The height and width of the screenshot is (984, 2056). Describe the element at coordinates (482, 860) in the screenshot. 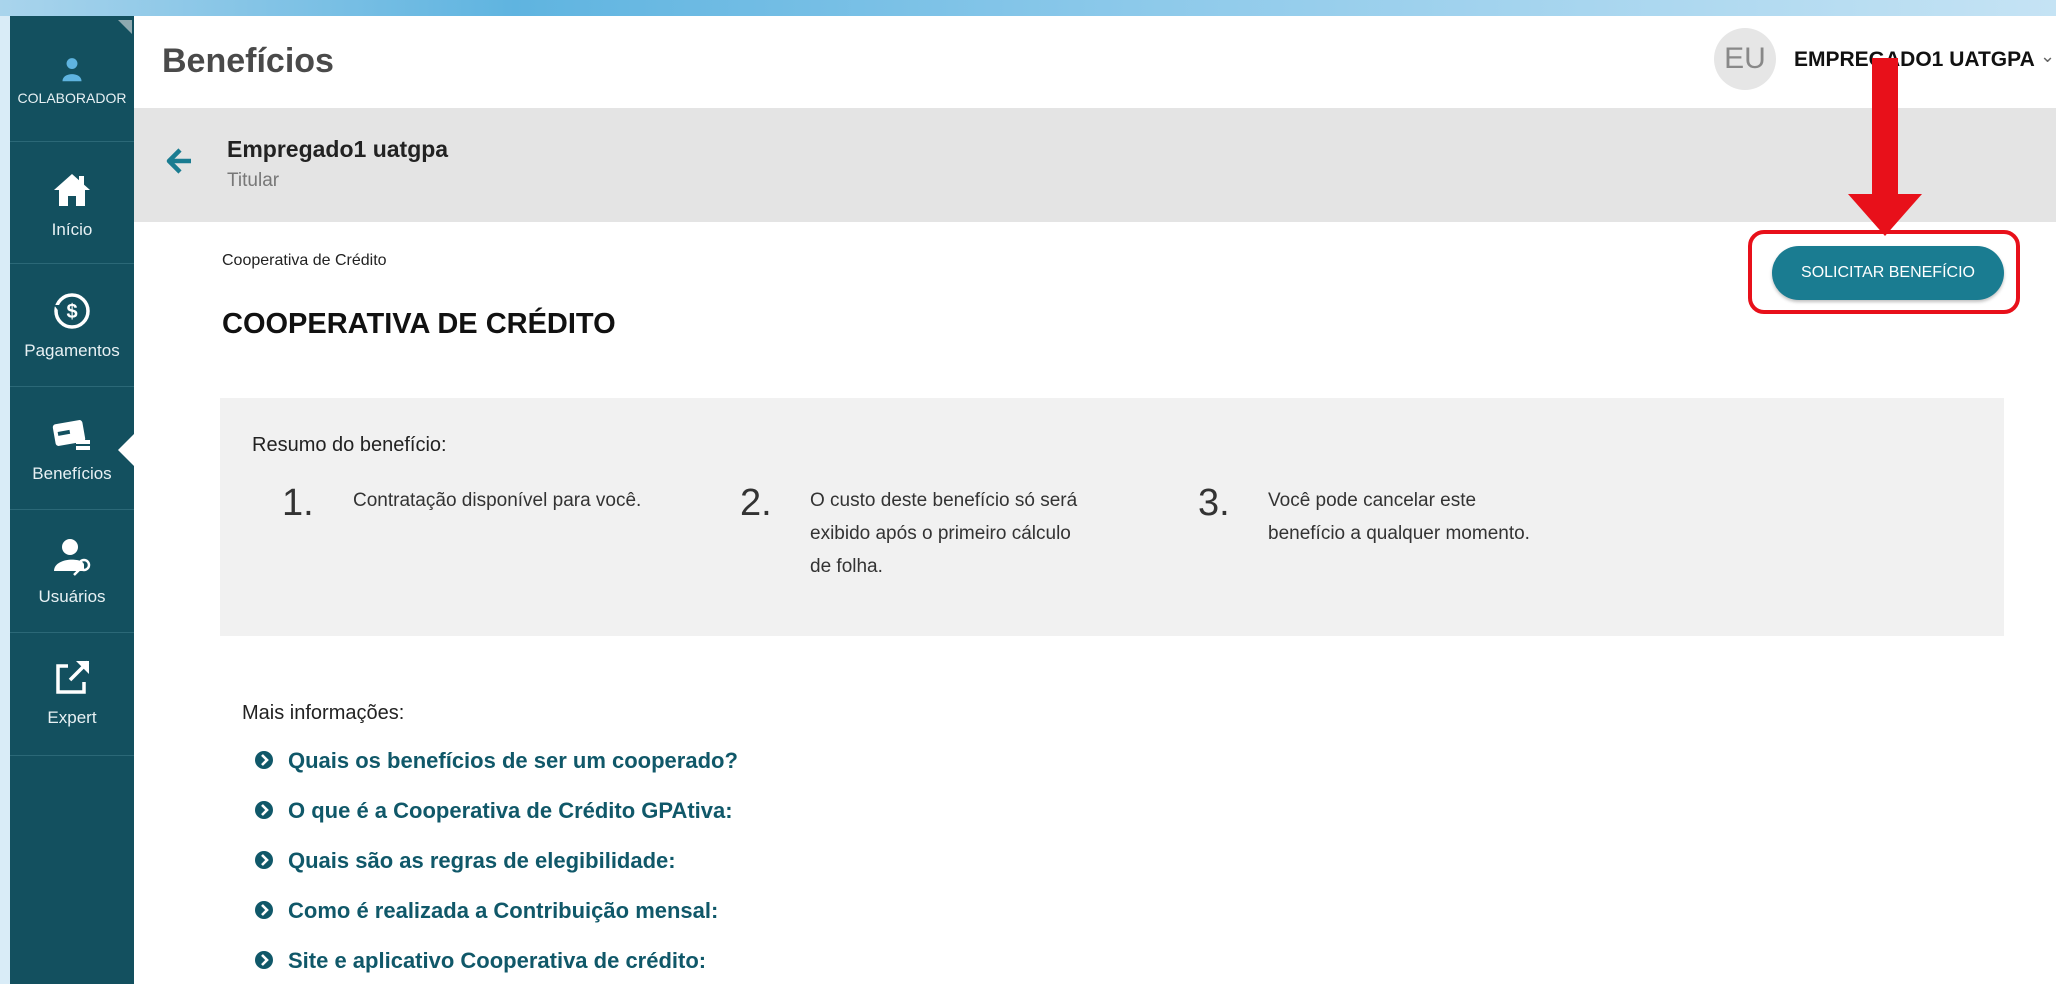

I see `info-link-label: Quais são as regras de elegibilidade:` at that location.